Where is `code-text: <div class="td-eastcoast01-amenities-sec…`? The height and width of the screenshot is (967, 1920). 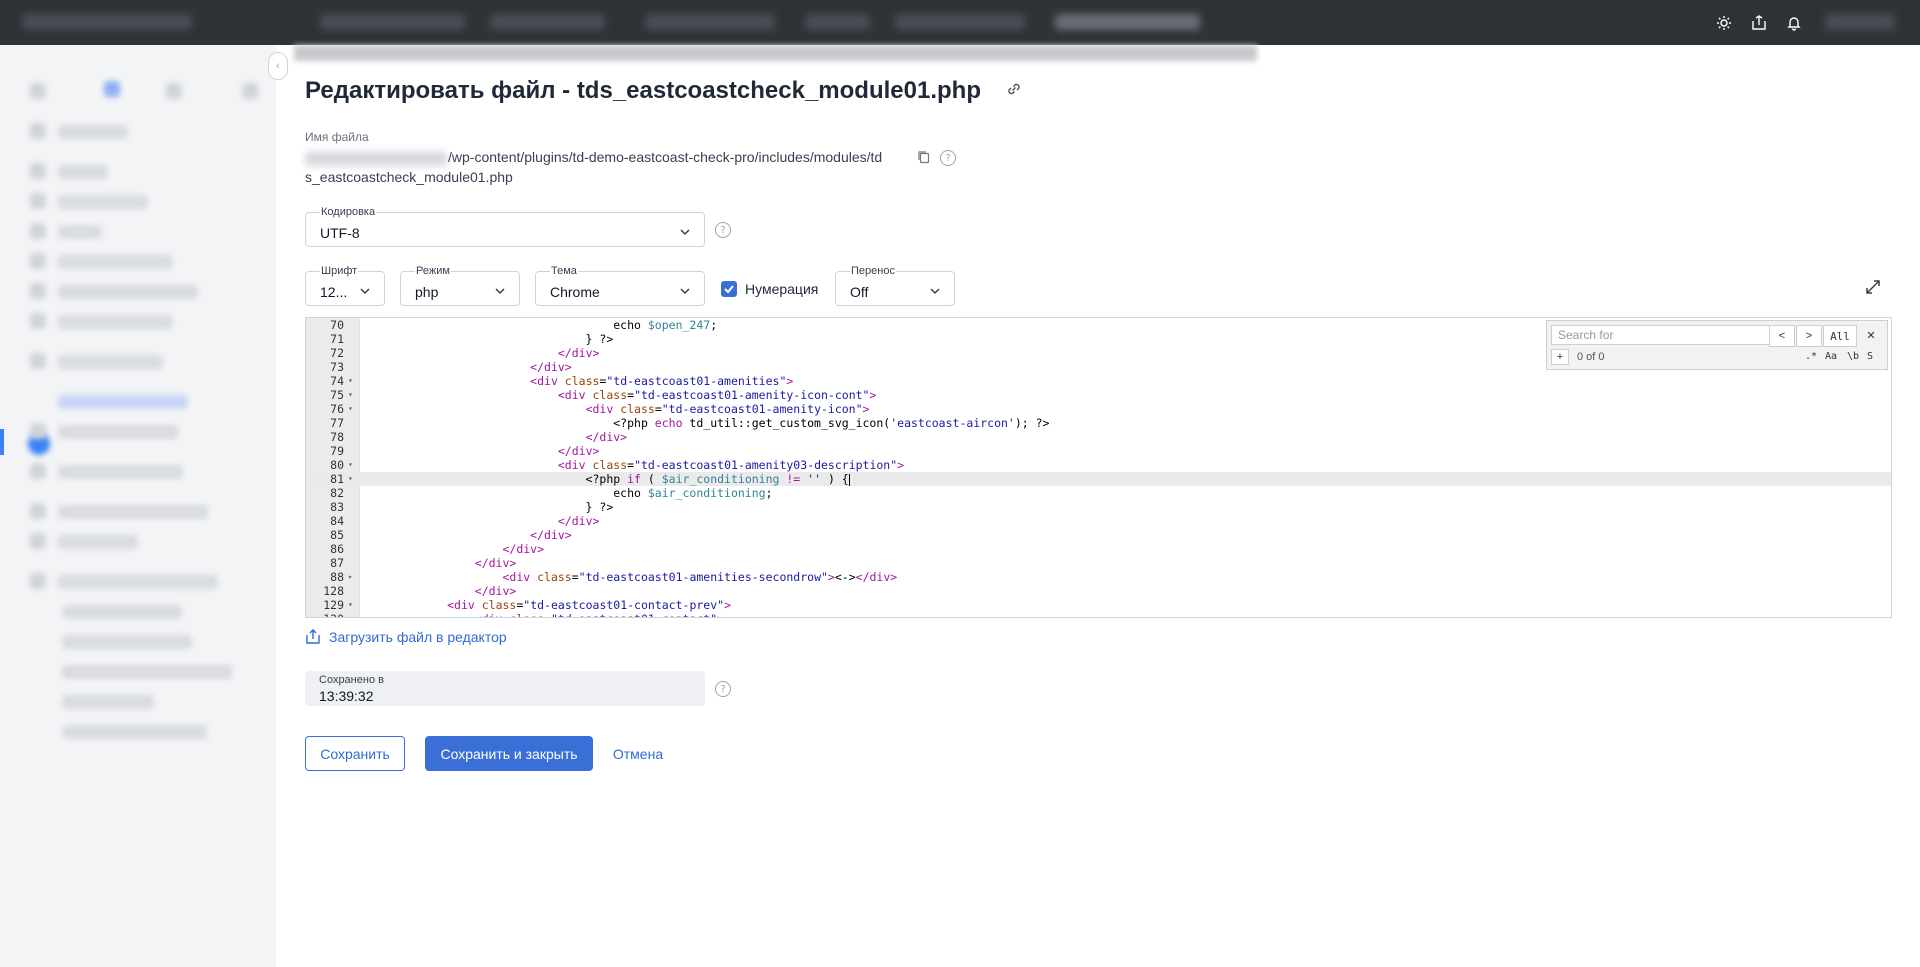
code-text: <div class="td-eastcoast01-amenities-sec… is located at coordinates (700, 577).